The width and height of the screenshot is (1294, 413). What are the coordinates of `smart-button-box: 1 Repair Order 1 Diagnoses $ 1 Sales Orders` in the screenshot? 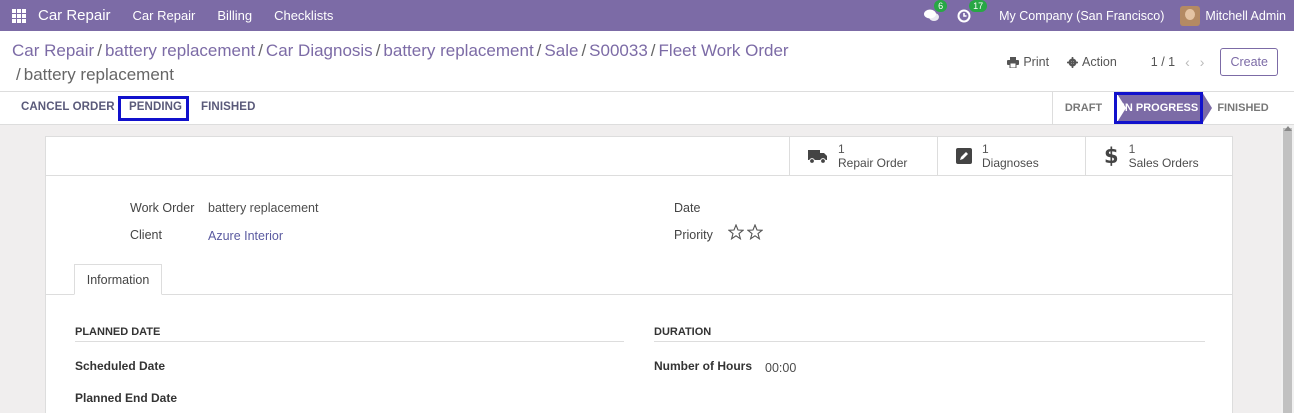 It's located at (639, 156).